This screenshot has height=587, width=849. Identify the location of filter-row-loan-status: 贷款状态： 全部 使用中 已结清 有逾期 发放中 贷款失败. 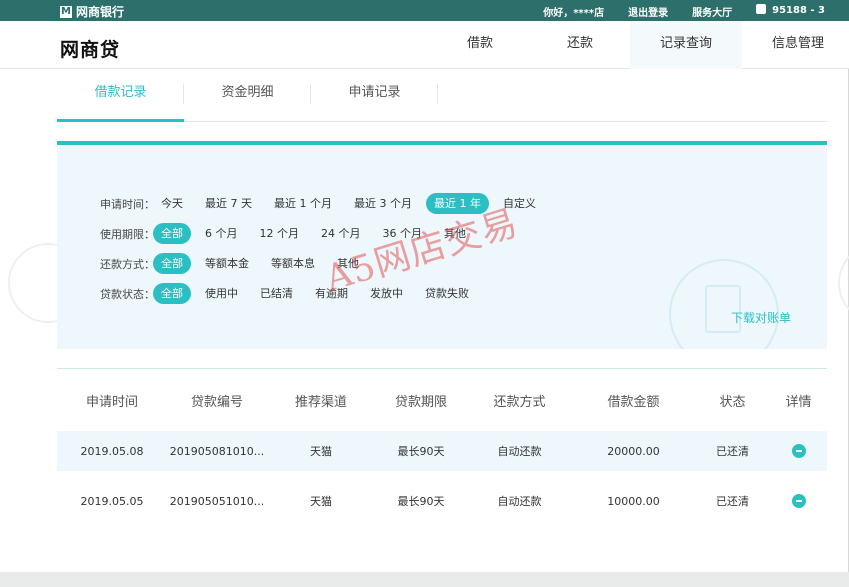
(291, 293).